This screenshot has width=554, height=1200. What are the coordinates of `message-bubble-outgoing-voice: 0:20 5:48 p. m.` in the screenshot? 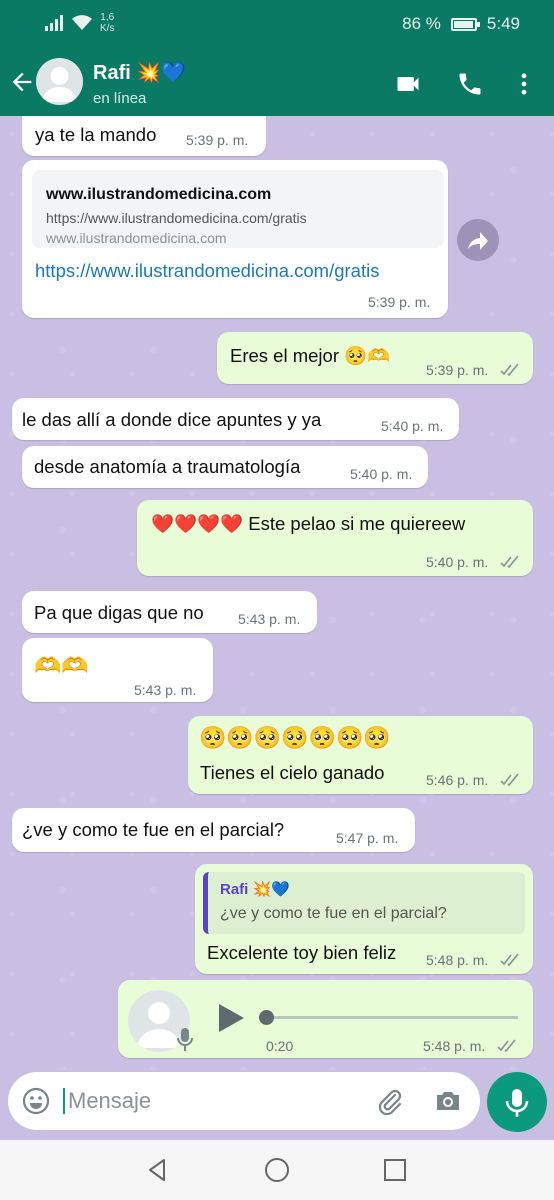 It's located at (325, 1019).